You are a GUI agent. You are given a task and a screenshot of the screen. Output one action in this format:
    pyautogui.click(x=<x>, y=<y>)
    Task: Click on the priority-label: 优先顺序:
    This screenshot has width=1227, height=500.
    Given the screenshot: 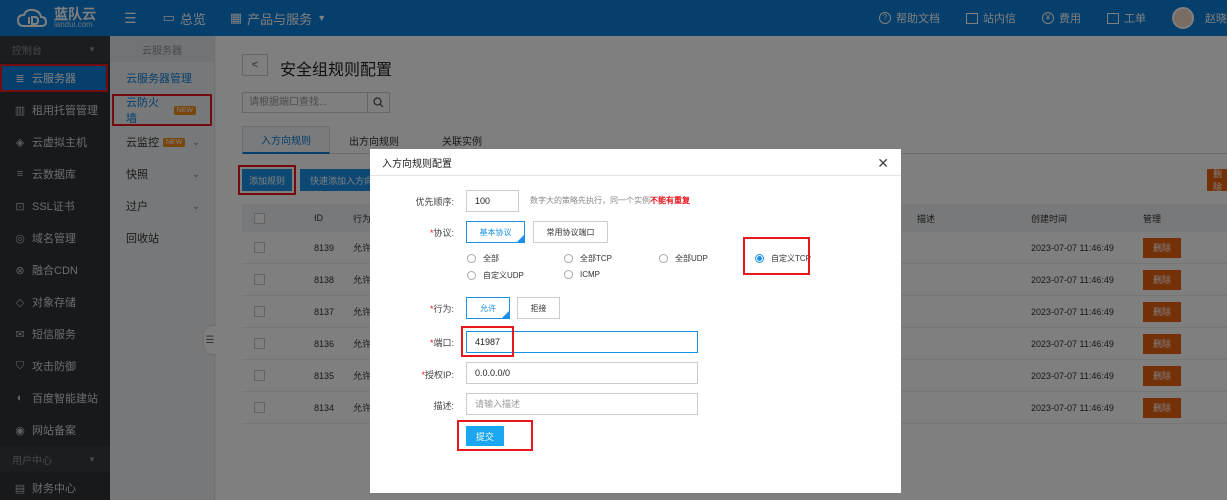 What is the action you would take?
    pyautogui.click(x=434, y=202)
    